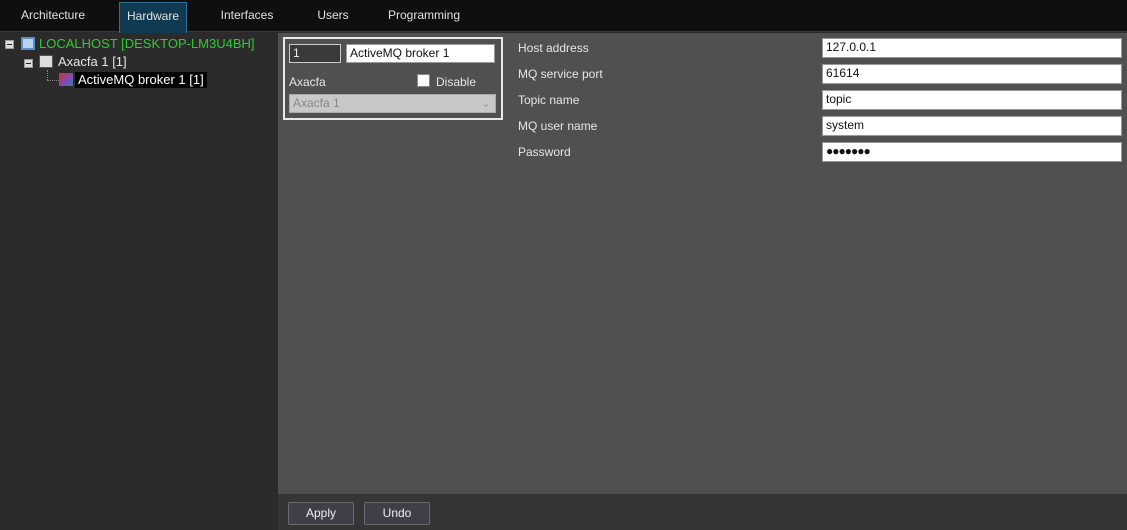 This screenshot has width=1127, height=530. I want to click on host-address-input: 127.0.0.1, so click(972, 48).